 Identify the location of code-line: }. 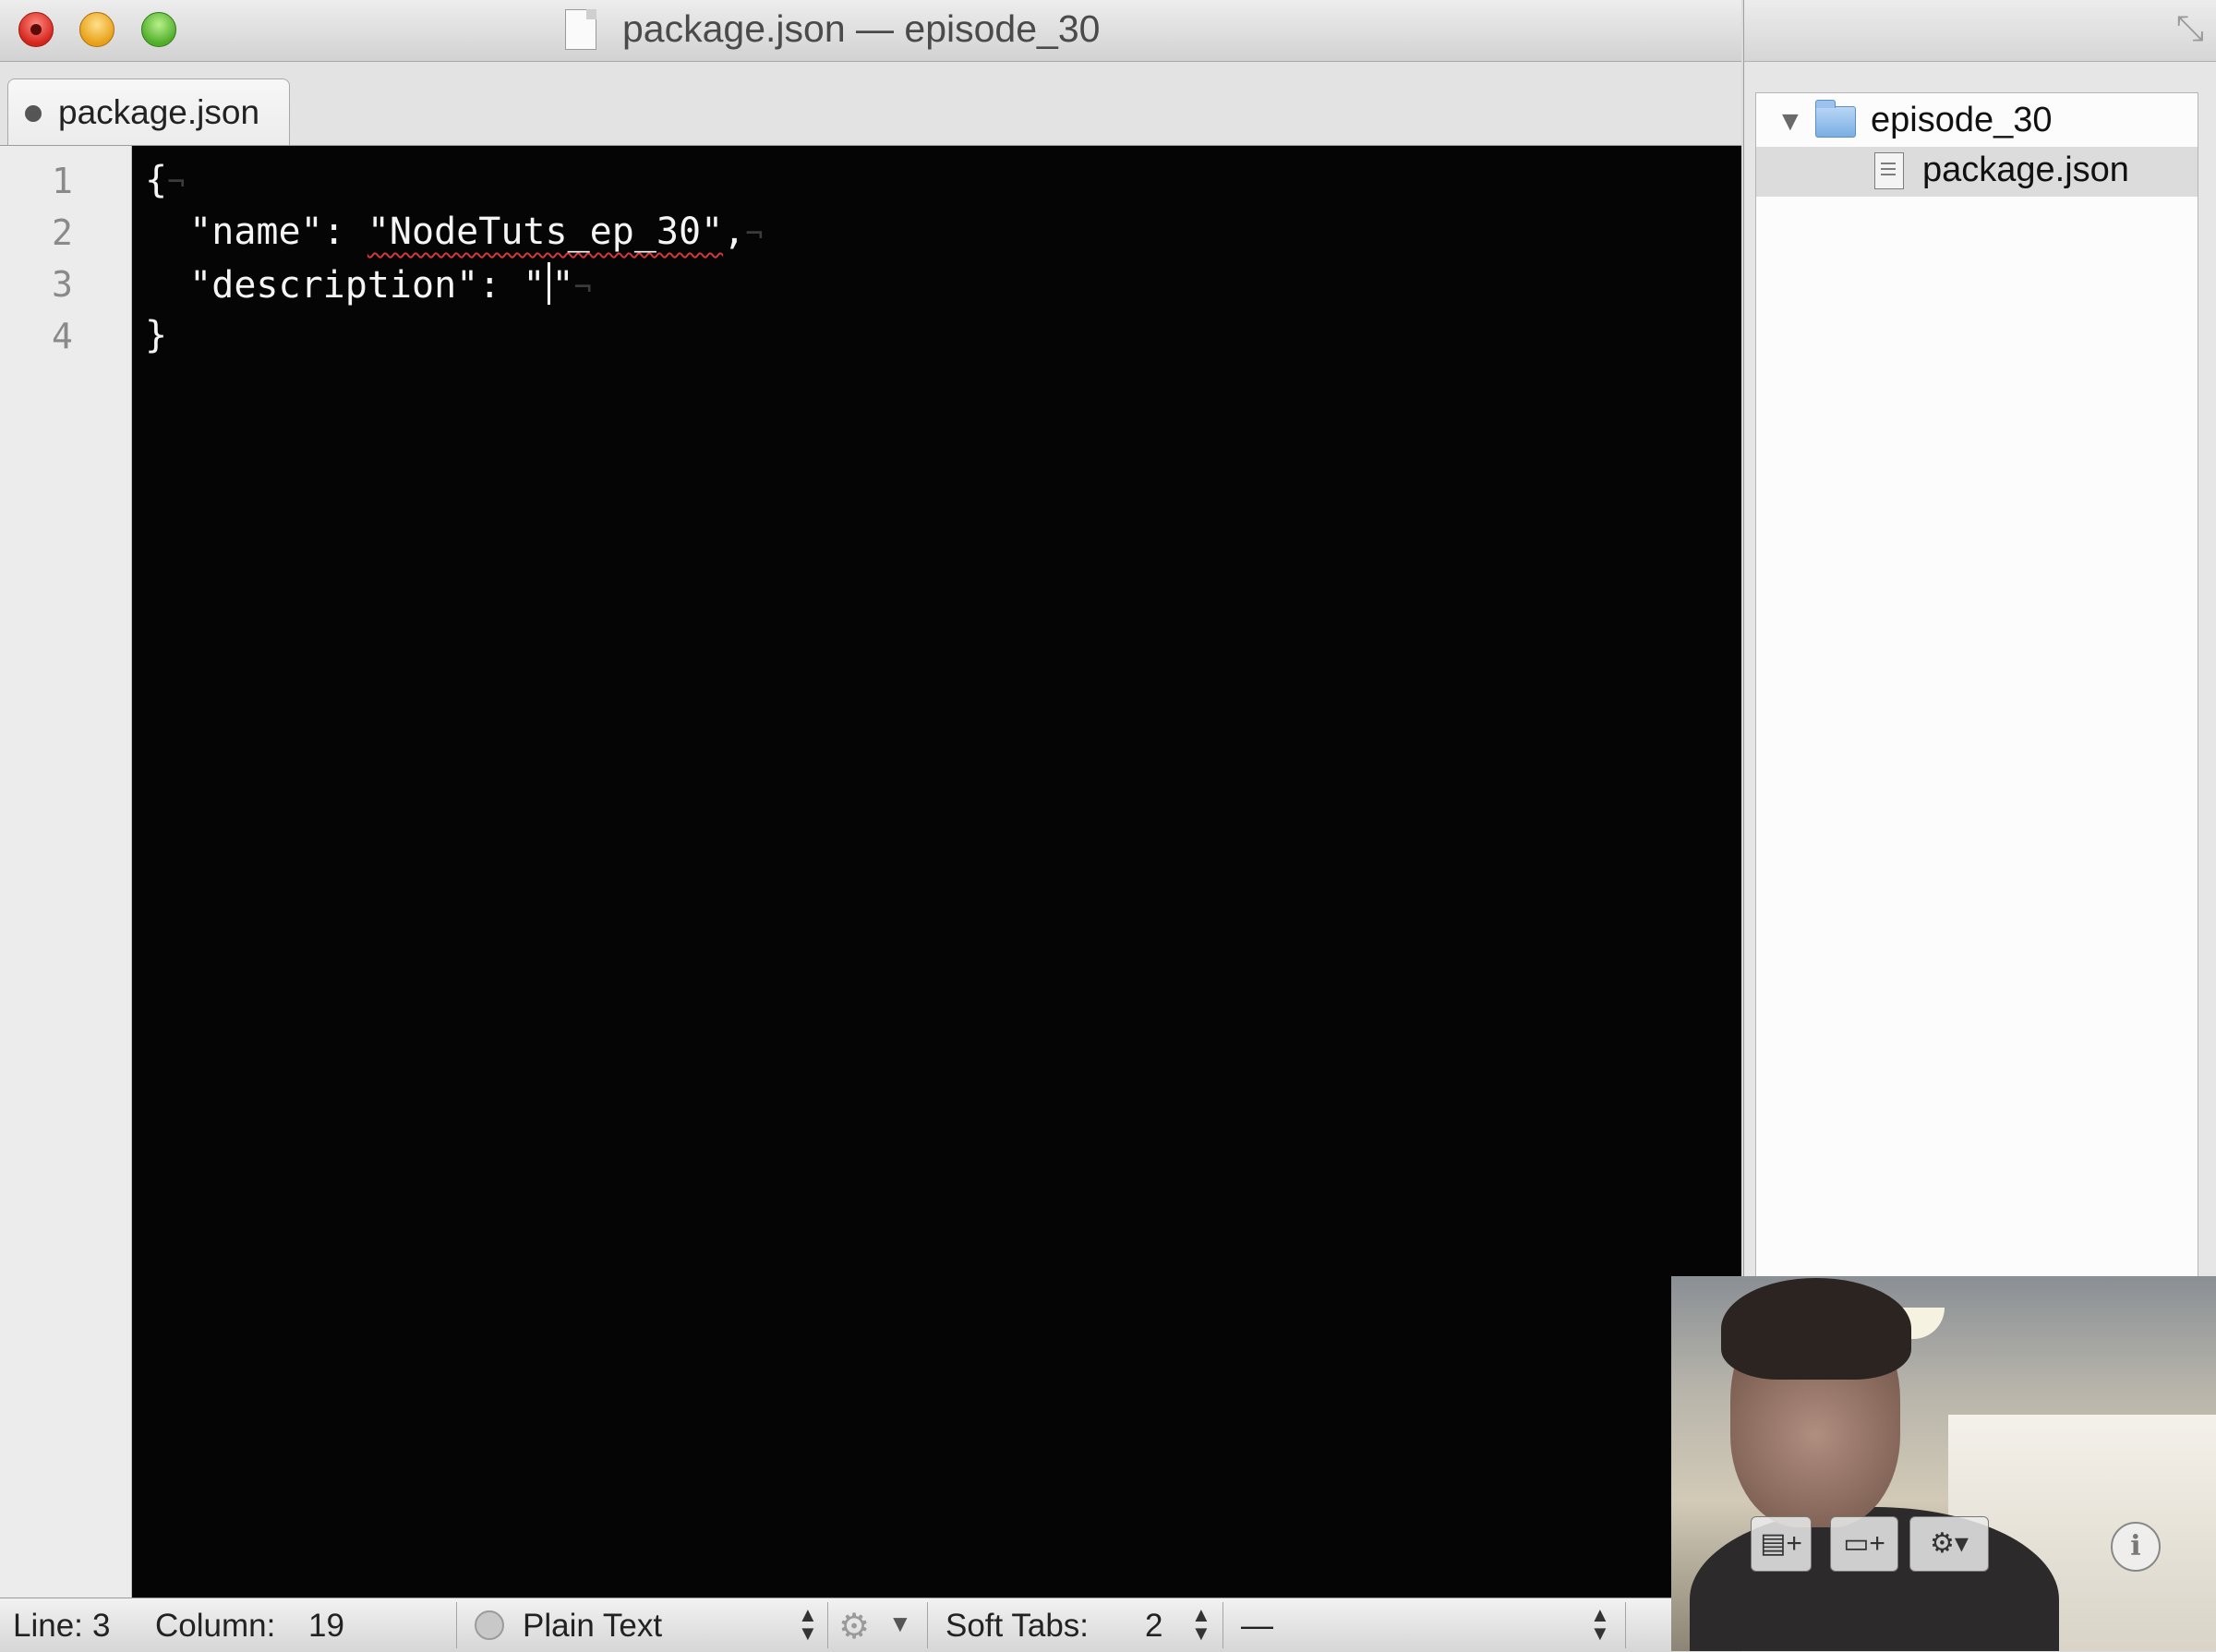
(156, 335).